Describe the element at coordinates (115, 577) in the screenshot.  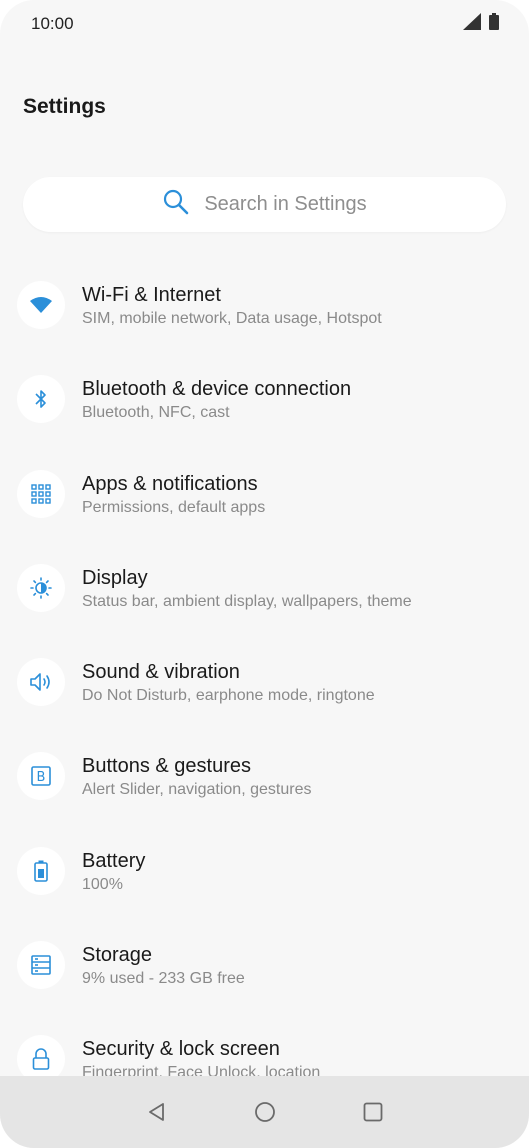
I see `settings-item-title: Display` at that location.